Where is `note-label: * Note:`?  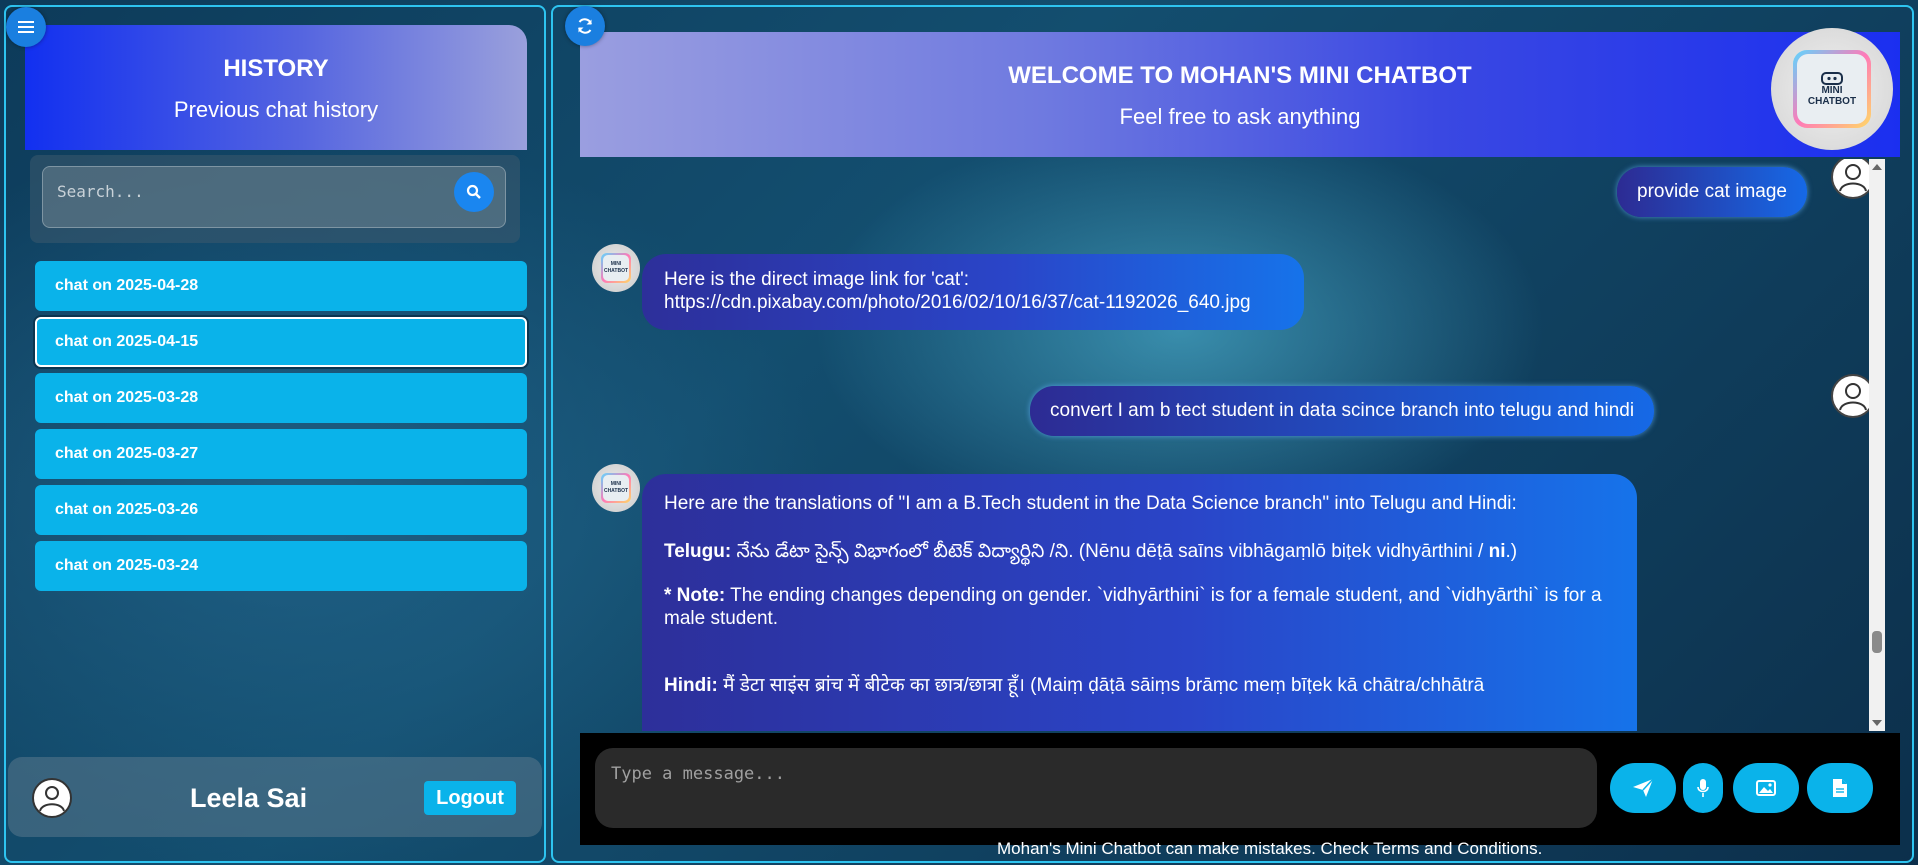
note-label: * Note: is located at coordinates (695, 595).